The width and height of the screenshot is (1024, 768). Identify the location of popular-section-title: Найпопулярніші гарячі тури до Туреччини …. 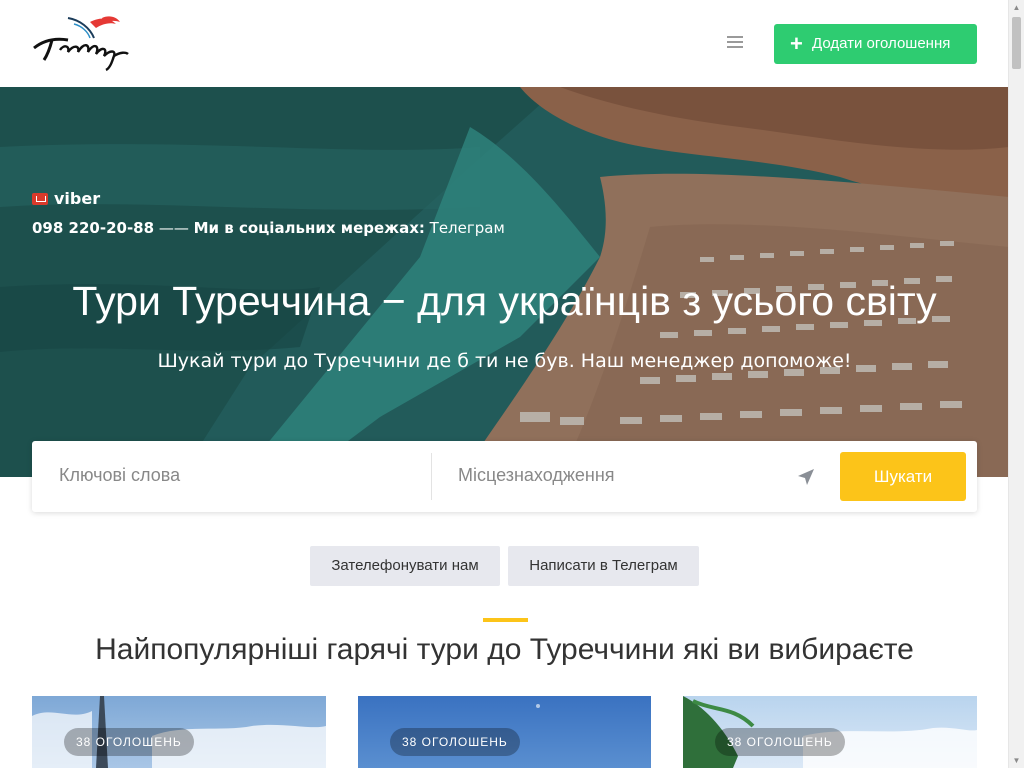
(504, 649).